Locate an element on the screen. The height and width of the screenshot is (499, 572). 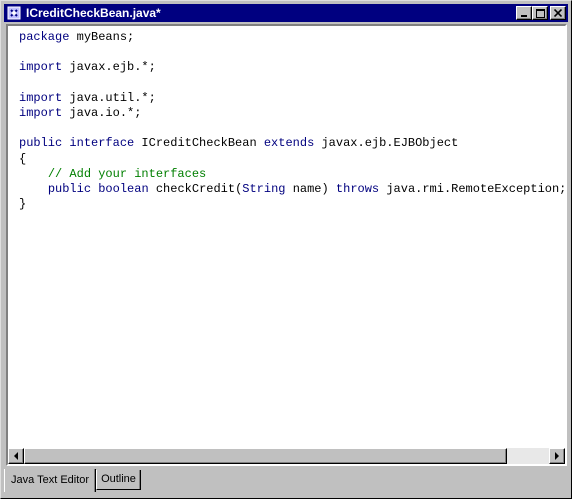
code-token: java.util.*; is located at coordinates (109, 97).